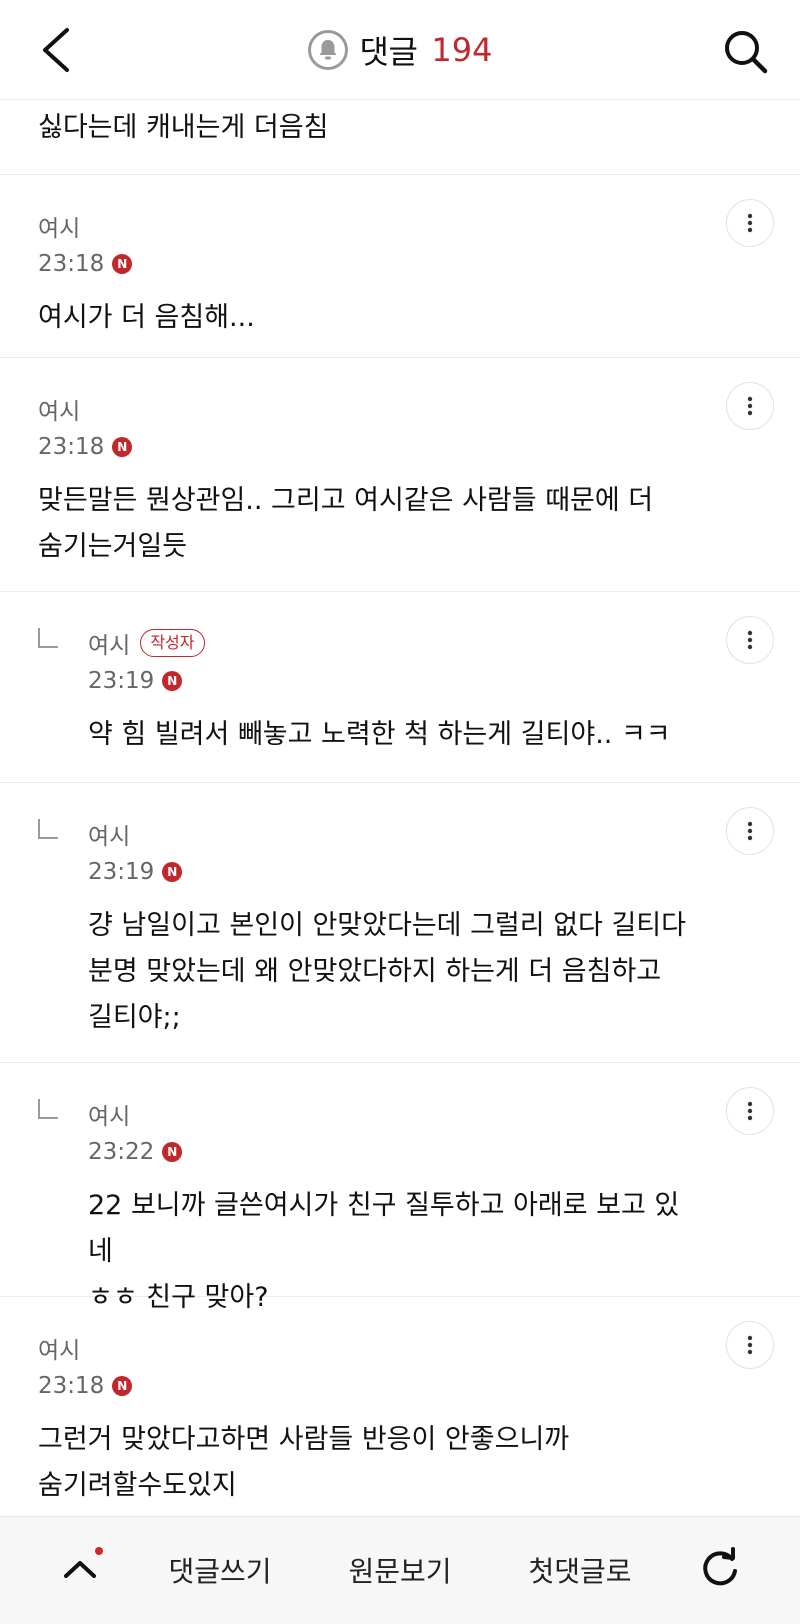  What do you see at coordinates (304, 1462) in the screenshot?
I see `comment-body: 그런거 맞았다고하면 사람들 반응이 안좋으니까 숨기려할수도있지` at bounding box center [304, 1462].